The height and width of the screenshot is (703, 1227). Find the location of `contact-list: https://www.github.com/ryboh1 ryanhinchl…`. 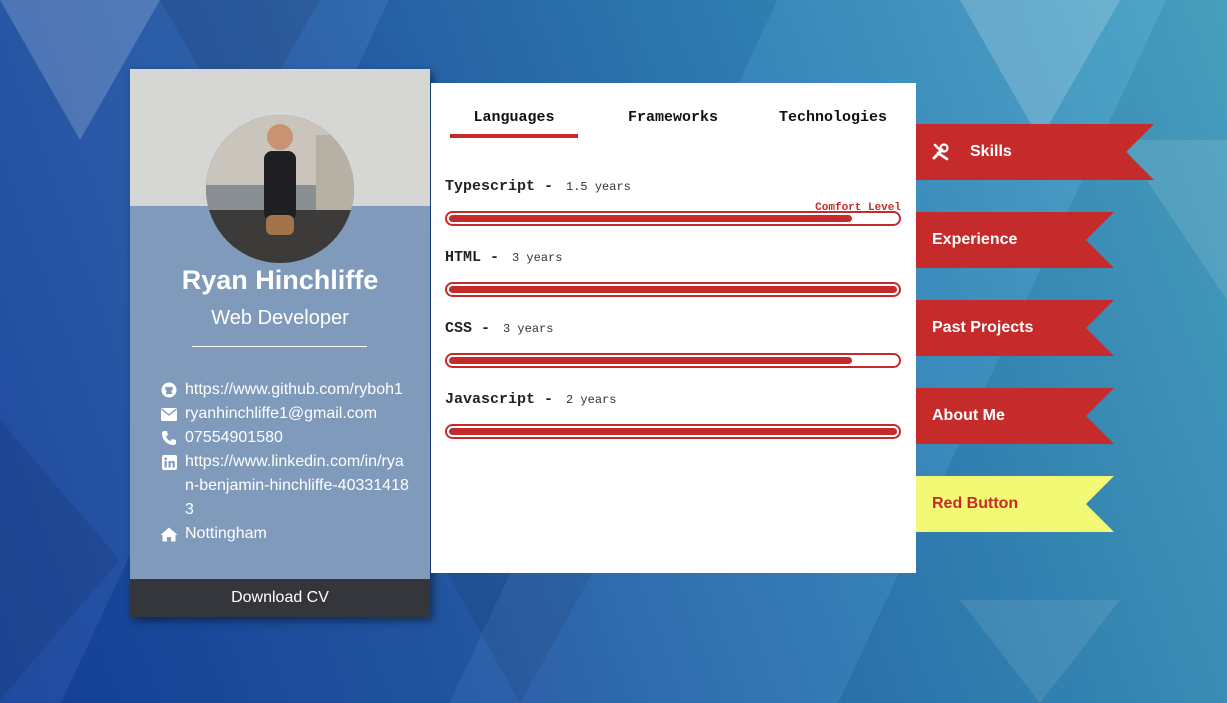

contact-list: https://www.github.com/ryboh1 ryanhinchl… is located at coordinates (290, 462).